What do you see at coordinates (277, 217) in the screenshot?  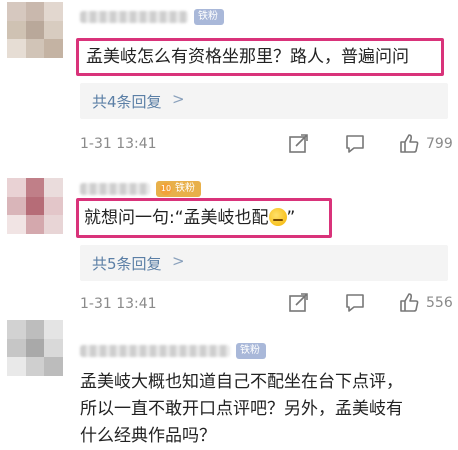 I see `smirk-emoji-icon` at bounding box center [277, 217].